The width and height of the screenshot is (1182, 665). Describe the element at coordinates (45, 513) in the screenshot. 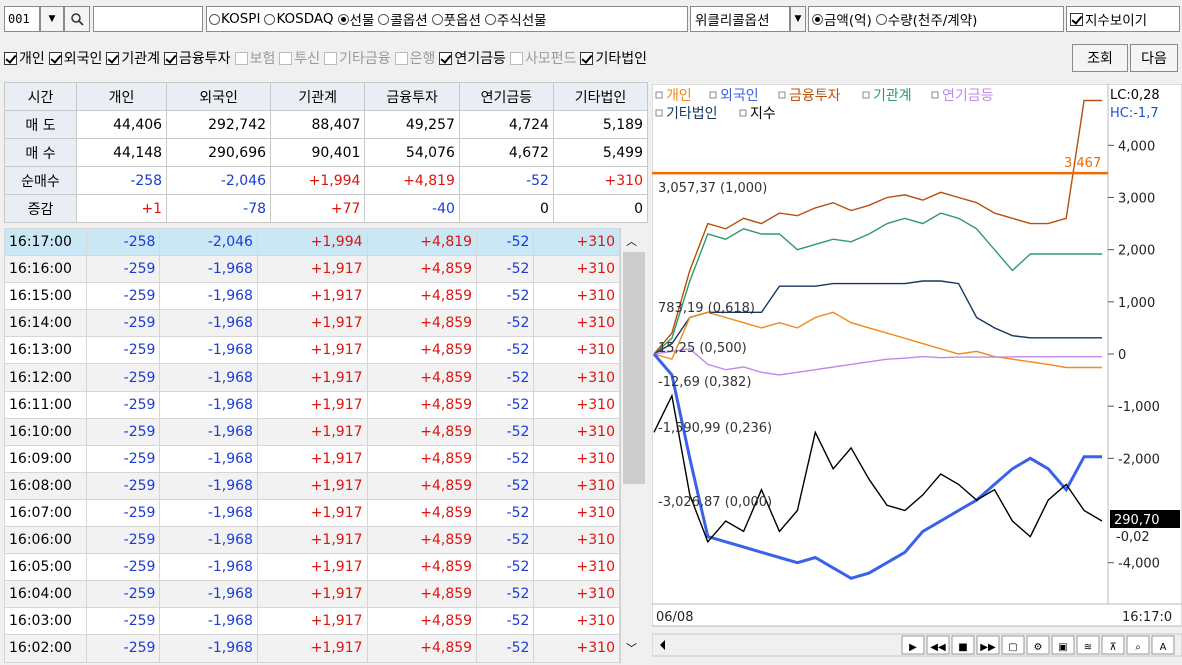

I see `time-cell: 16:07:00` at that location.